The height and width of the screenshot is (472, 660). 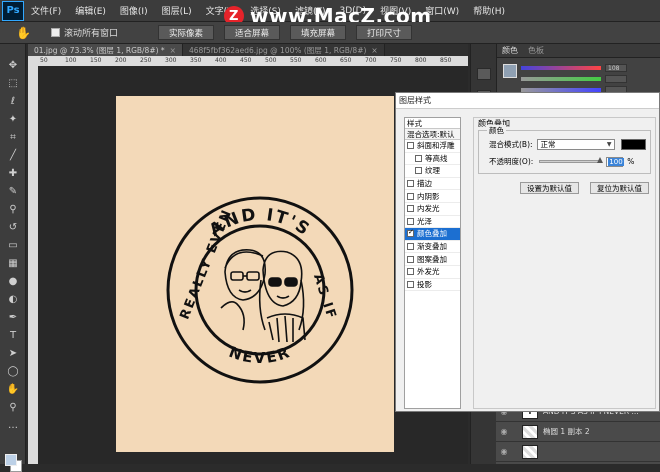 What do you see at coordinates (432, 234) in the screenshot?
I see `style-color-overlay: 颜色叠加` at bounding box center [432, 234].